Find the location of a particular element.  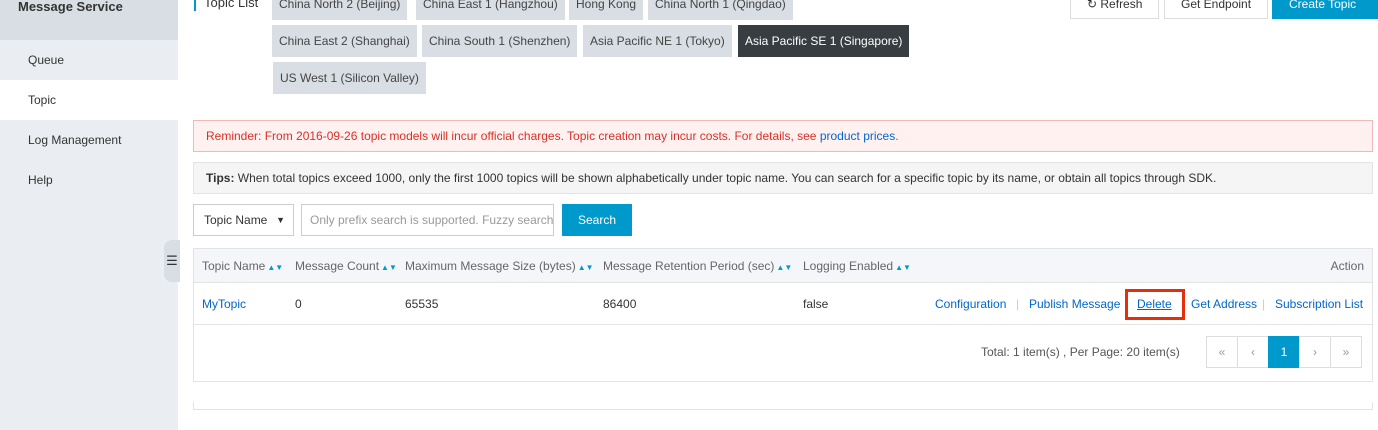

refresh-button: ↻ Refresh is located at coordinates (1115, 9).